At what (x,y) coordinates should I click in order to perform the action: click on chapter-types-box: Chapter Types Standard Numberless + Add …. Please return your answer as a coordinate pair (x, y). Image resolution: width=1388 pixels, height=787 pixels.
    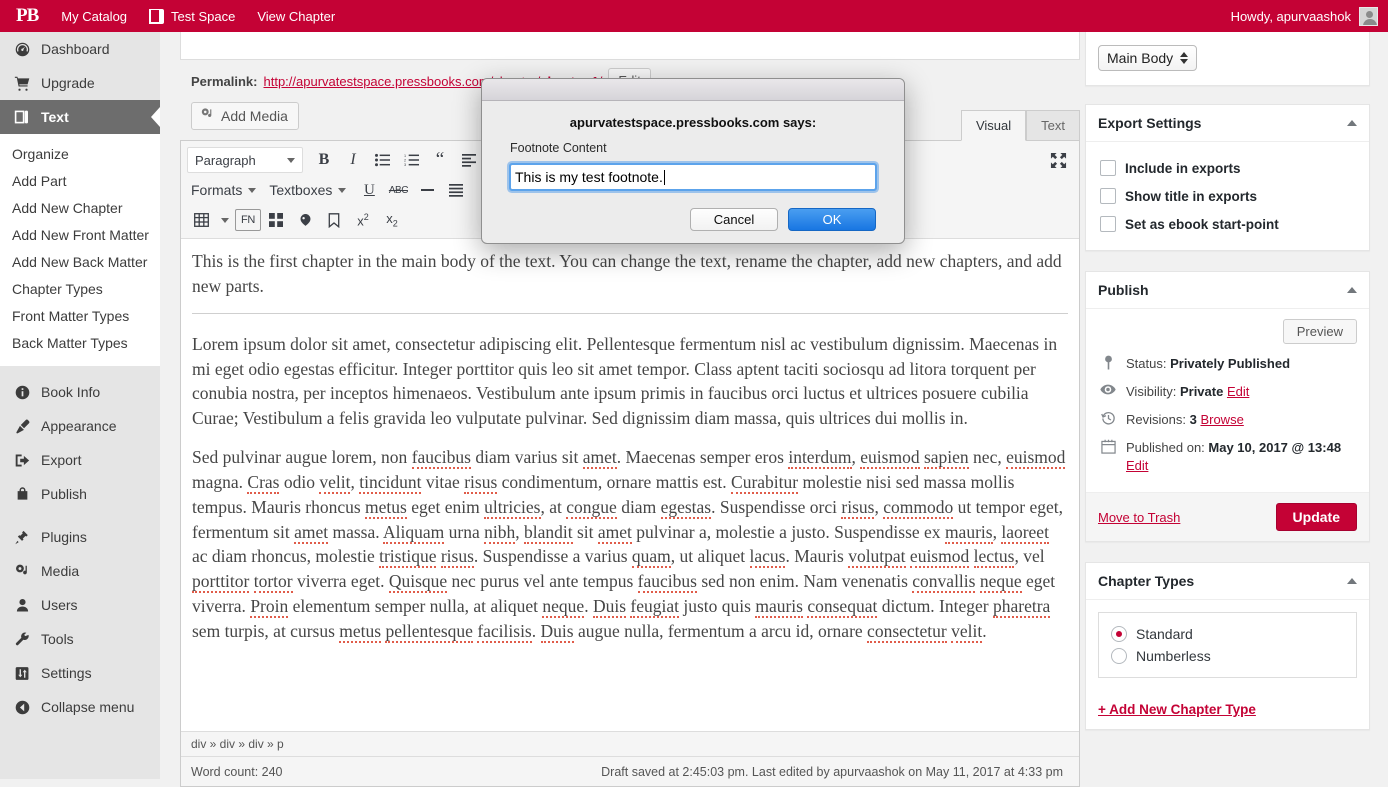
    Looking at the image, I should click on (1227, 646).